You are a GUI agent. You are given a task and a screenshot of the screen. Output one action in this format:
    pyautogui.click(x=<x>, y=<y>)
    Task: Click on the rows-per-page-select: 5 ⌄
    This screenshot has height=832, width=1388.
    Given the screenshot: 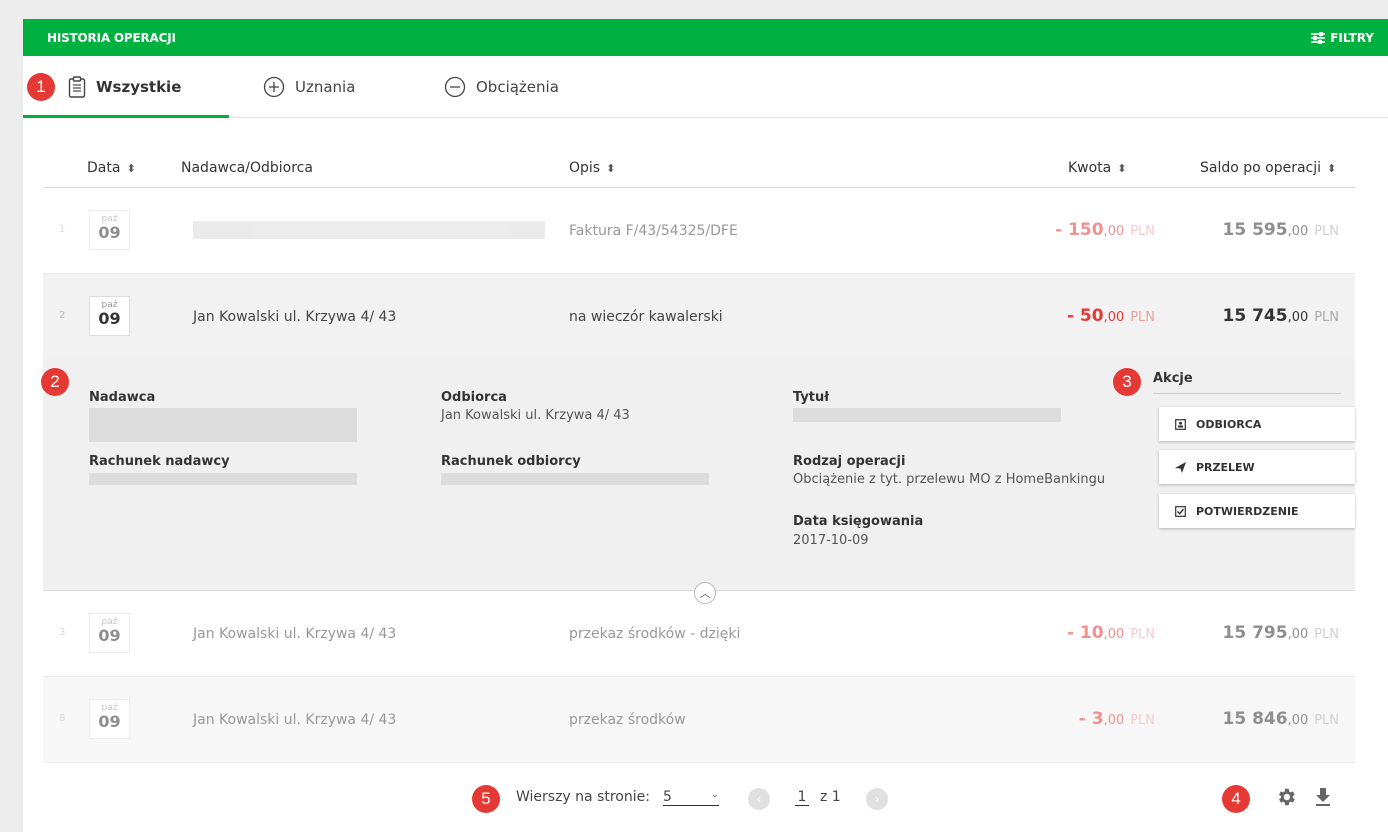 What is the action you would take?
    pyautogui.click(x=691, y=797)
    